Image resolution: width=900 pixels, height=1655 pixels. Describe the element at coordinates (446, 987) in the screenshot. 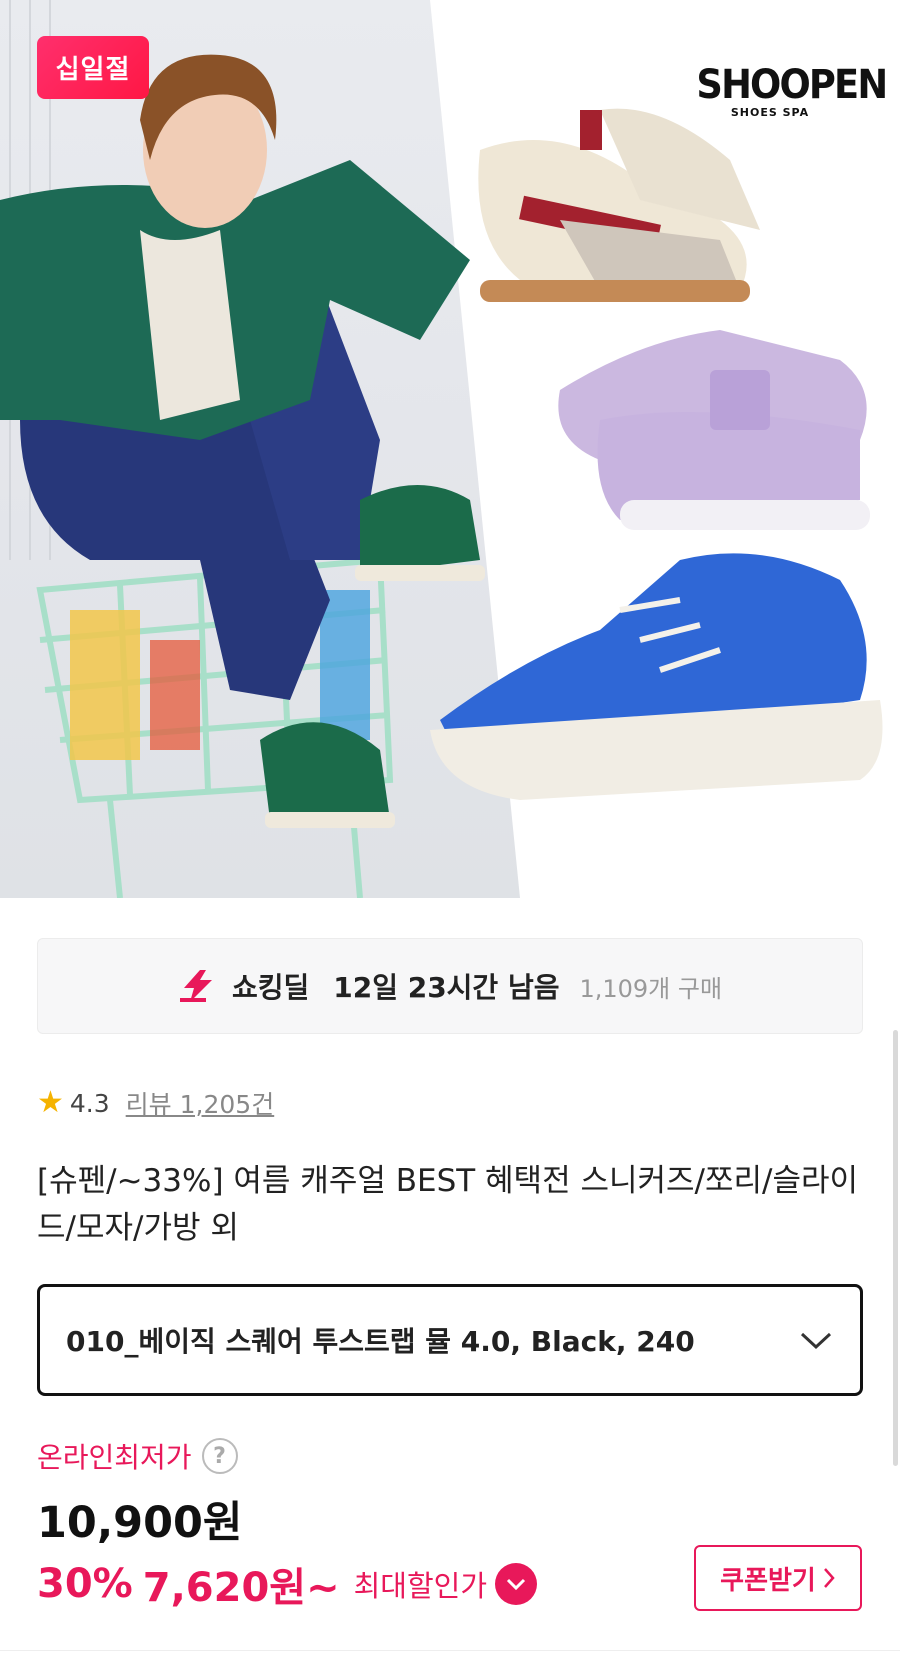

I see `deal-time-left: 12일 23시간 남음` at that location.